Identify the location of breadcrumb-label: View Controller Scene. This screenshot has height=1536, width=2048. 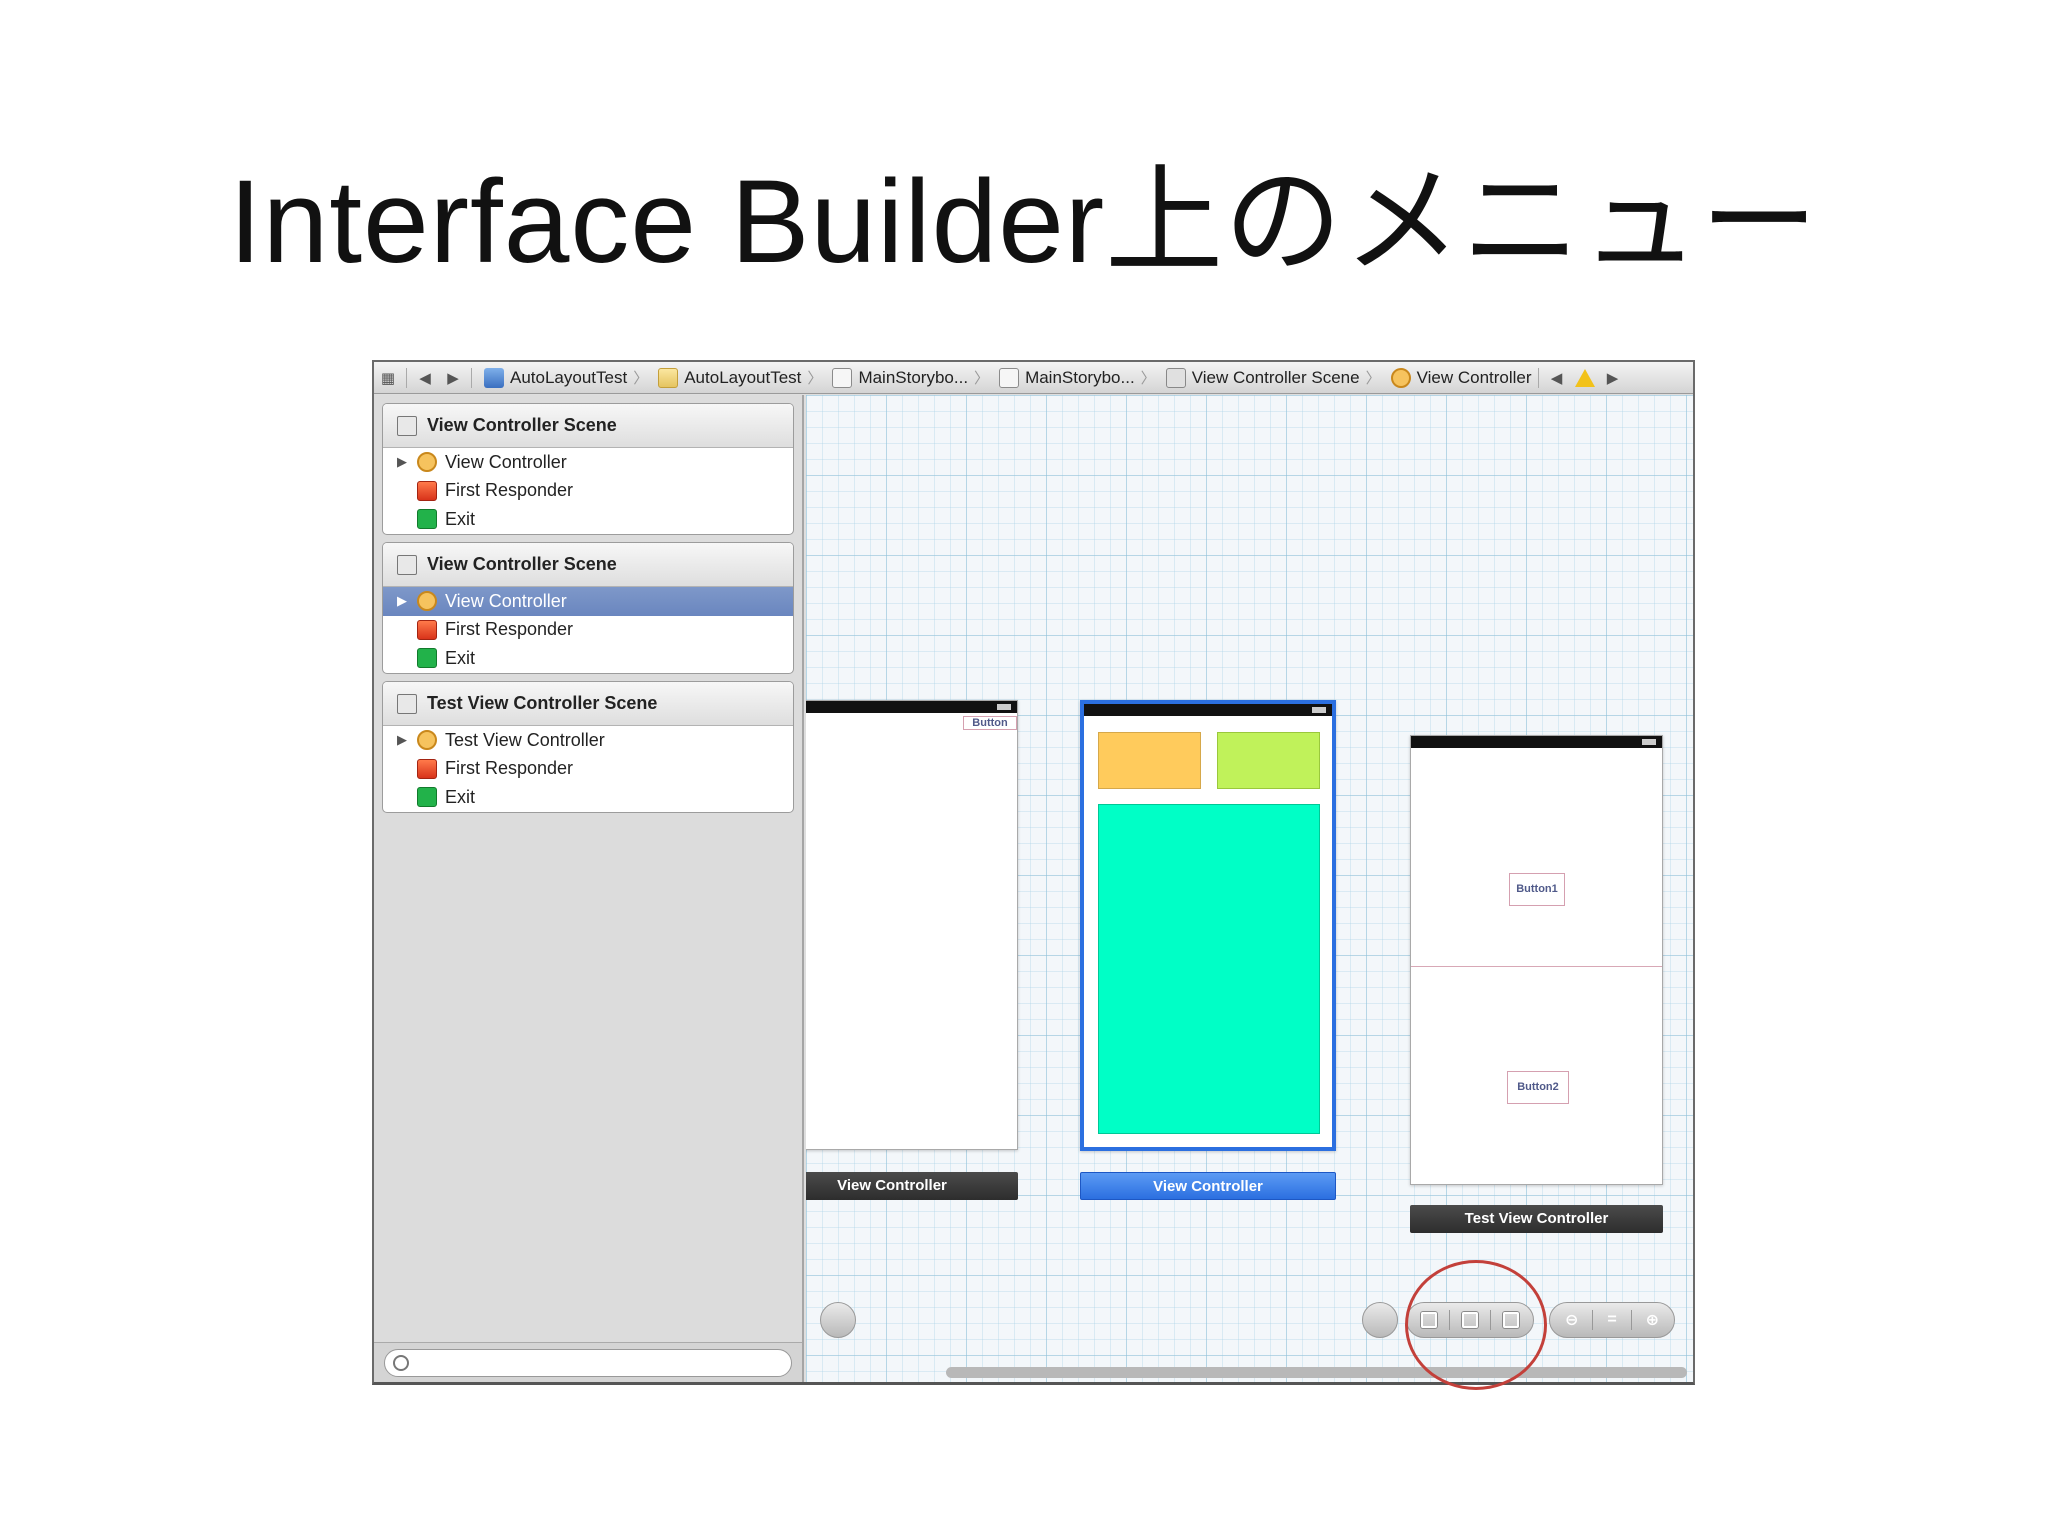
(1275, 377).